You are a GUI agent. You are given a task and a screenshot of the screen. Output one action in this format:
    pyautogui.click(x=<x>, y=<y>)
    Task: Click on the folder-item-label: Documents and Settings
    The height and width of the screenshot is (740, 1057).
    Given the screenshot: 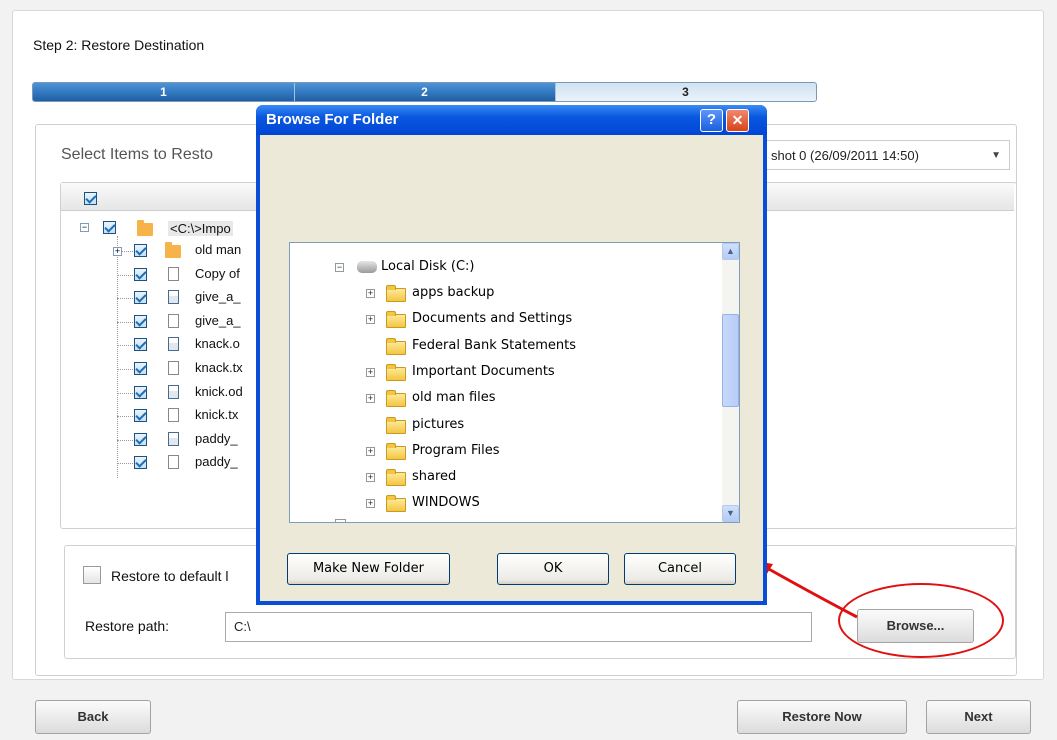 What is the action you would take?
    pyautogui.click(x=492, y=318)
    